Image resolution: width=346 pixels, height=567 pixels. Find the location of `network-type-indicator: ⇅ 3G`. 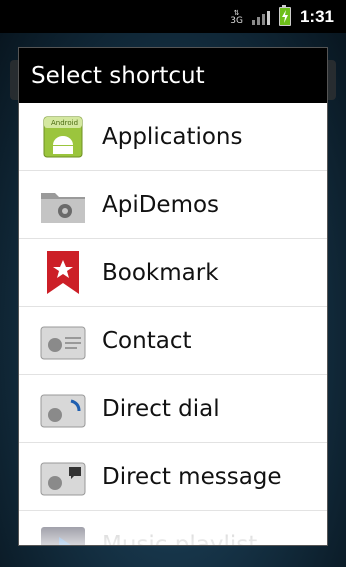

network-type-indicator: ⇅ 3G is located at coordinates (236, 17).